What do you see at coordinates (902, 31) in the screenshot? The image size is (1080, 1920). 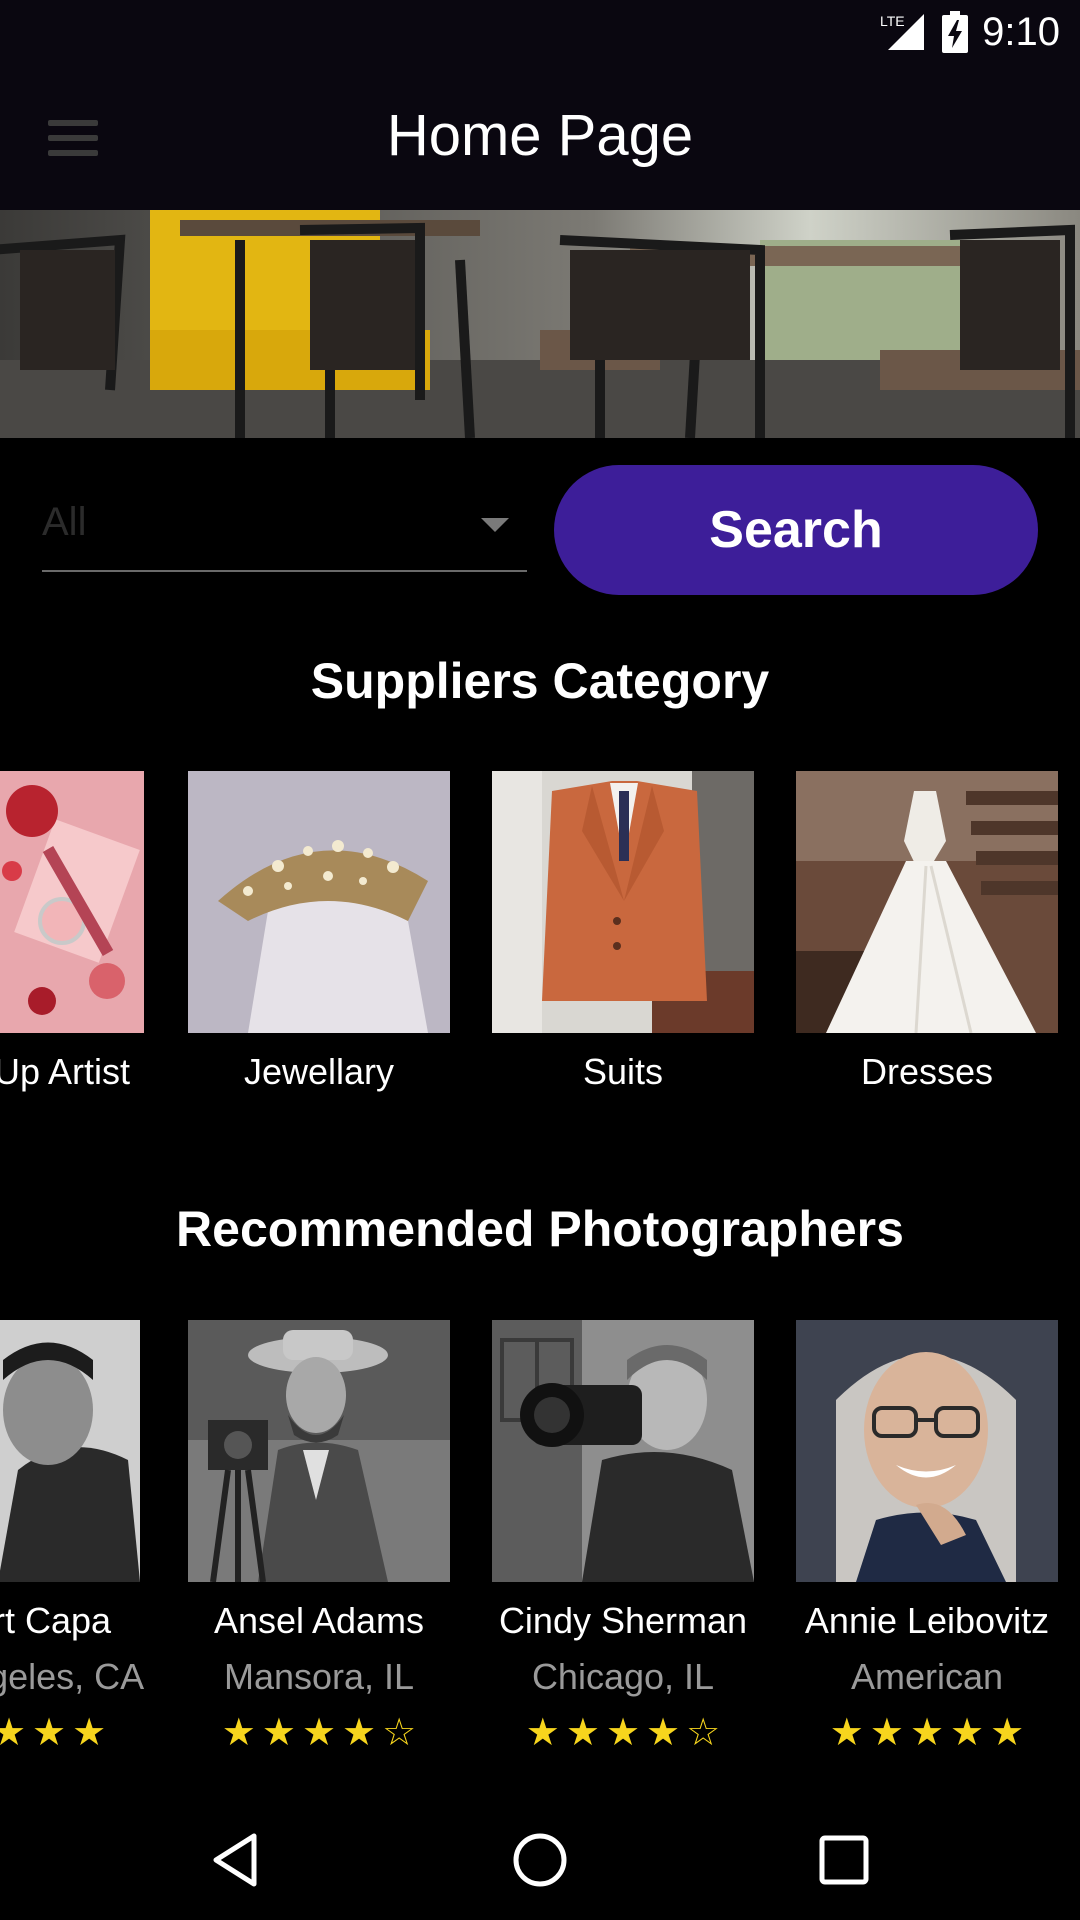 I see `lte-signal-icon: LTE` at bounding box center [902, 31].